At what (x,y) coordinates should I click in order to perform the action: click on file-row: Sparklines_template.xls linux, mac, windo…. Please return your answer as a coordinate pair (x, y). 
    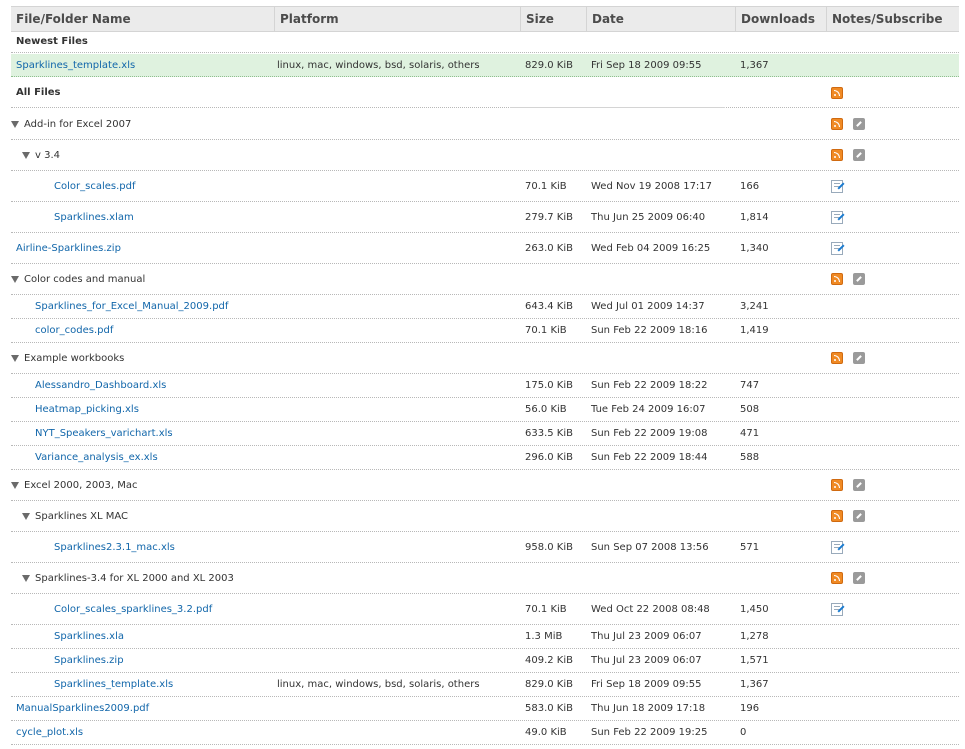
    Looking at the image, I should click on (485, 685).